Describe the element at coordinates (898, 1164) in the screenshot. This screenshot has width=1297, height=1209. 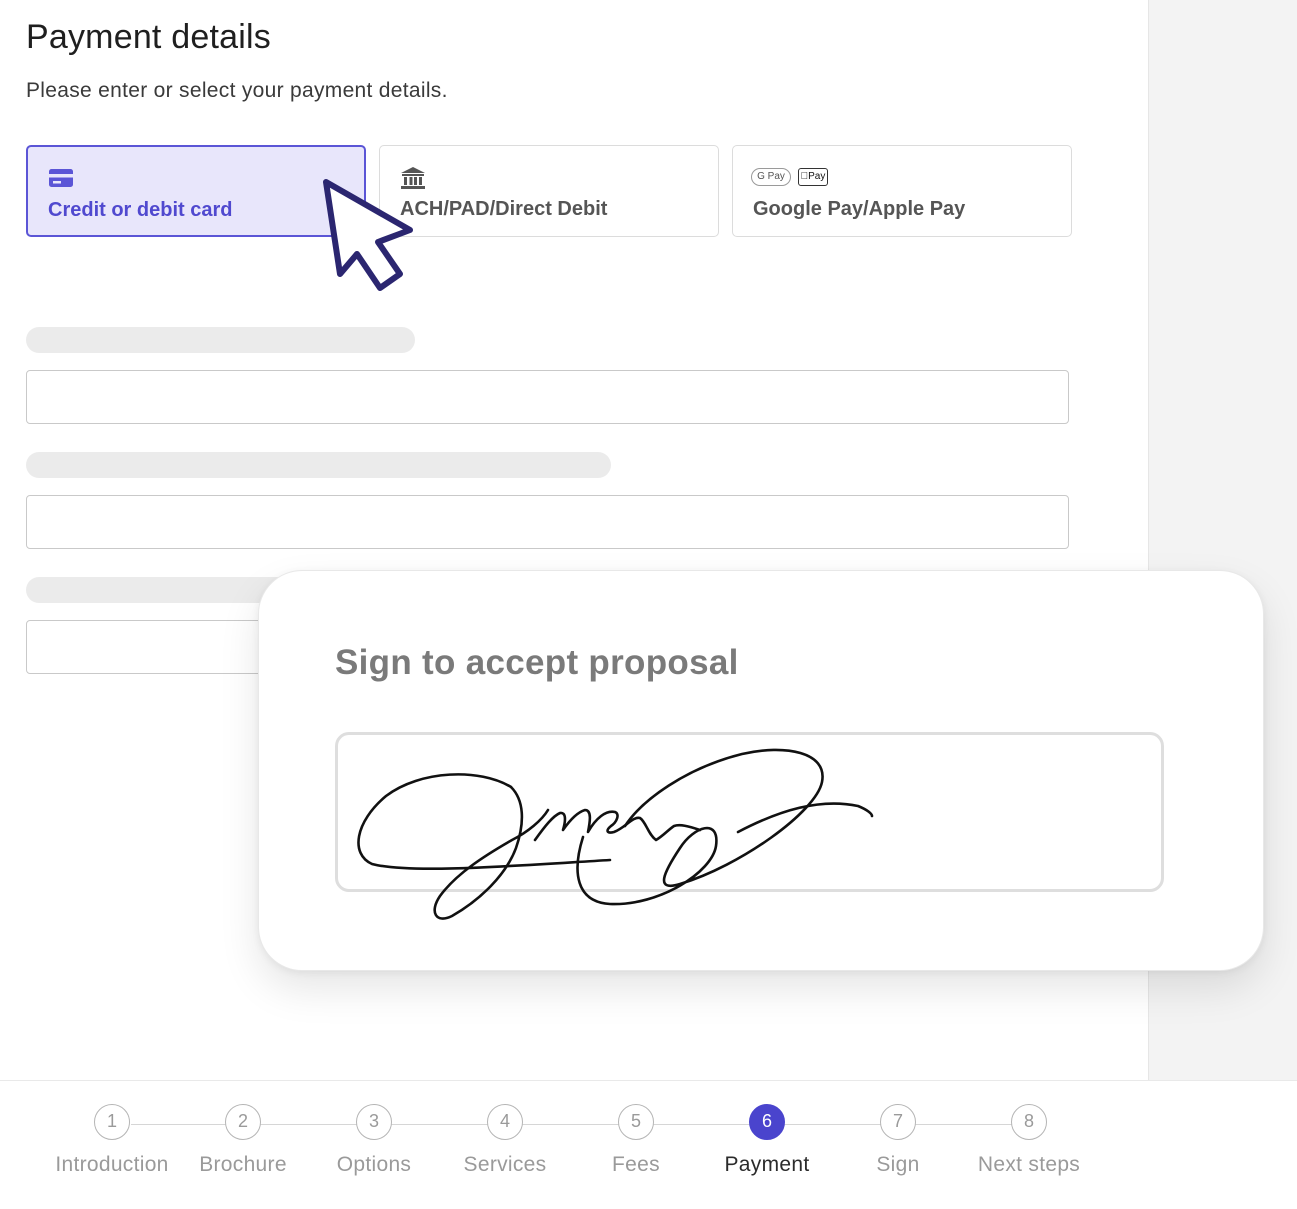
I see `step-label: Sign` at that location.